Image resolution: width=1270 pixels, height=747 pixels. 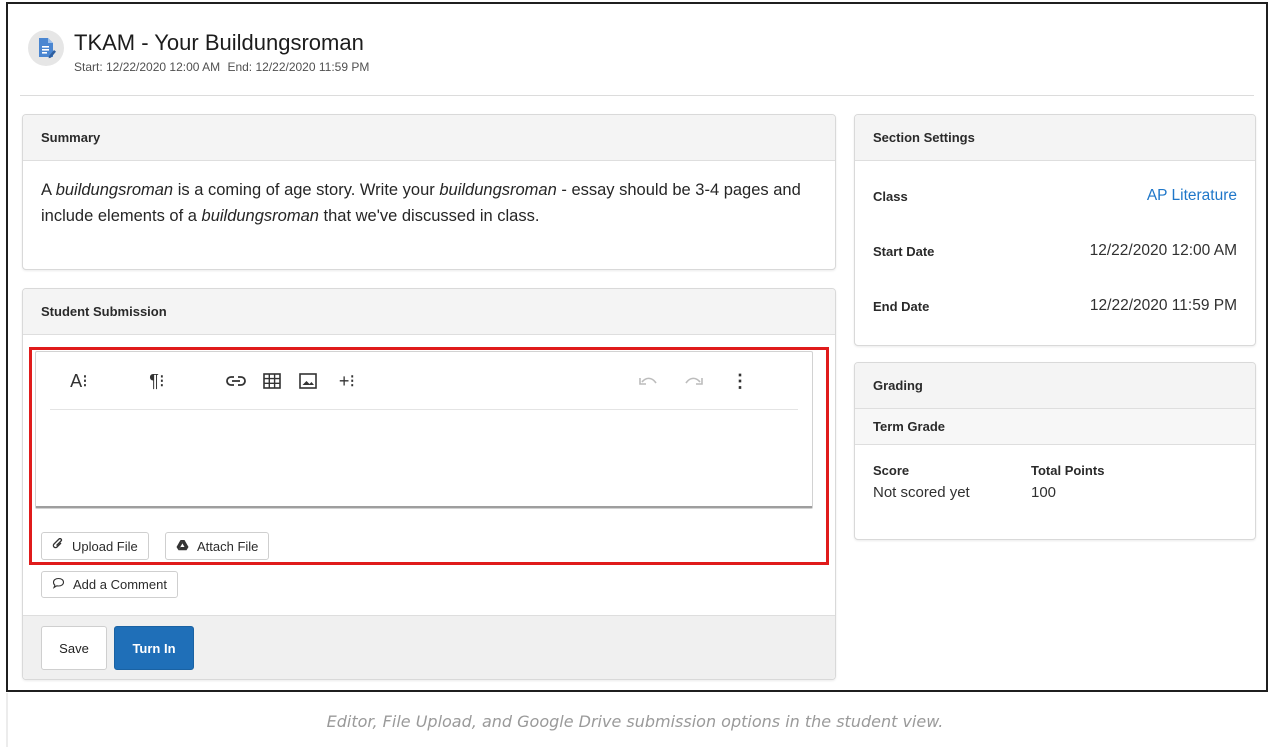 What do you see at coordinates (904, 251) in the screenshot?
I see `start-date-label: Start Date` at bounding box center [904, 251].